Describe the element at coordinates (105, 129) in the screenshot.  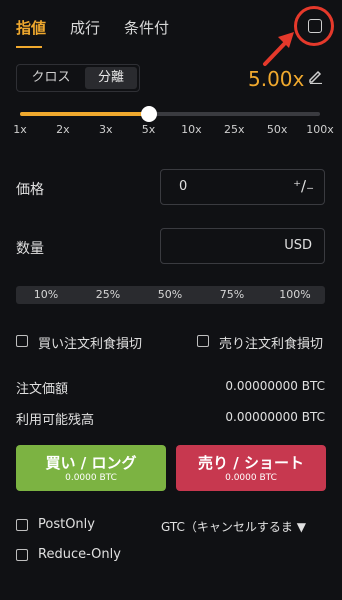
I see `slider-tick-3x: 3x` at that location.